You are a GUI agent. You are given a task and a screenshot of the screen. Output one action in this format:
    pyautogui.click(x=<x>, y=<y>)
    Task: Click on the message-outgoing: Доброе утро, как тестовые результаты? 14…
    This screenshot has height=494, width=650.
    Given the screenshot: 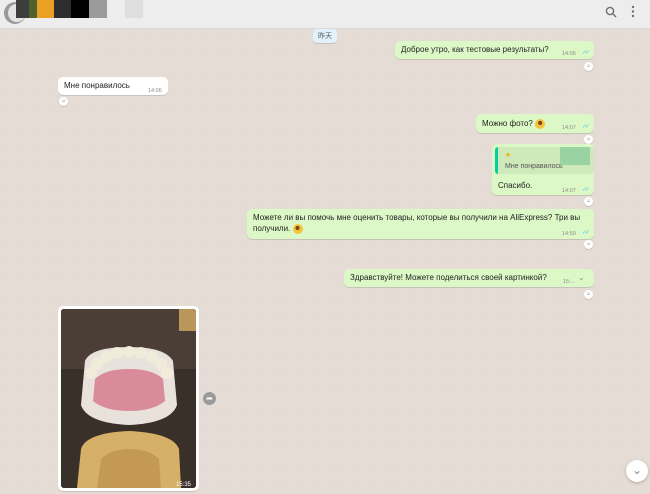 What is the action you would take?
    pyautogui.click(x=494, y=50)
    